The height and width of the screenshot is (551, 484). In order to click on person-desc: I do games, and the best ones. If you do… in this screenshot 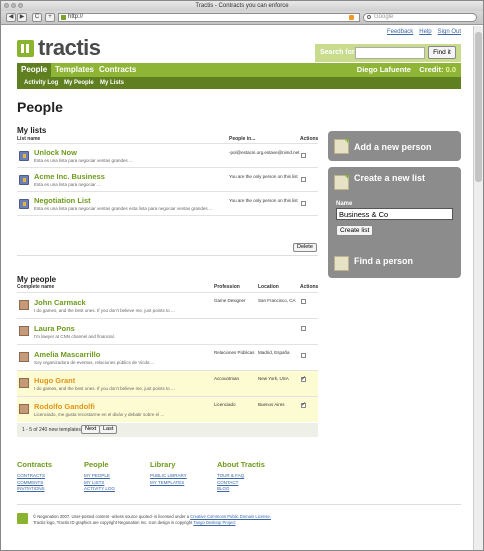, I will do `click(104, 310)`.